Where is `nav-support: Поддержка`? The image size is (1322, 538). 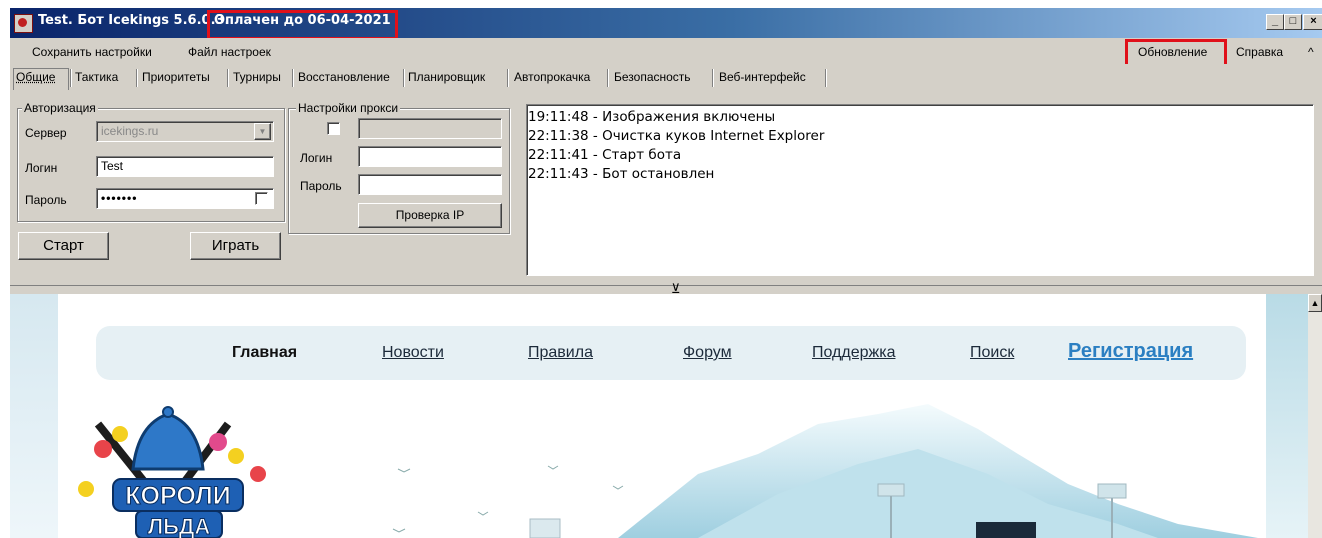 nav-support: Поддержка is located at coordinates (853, 353).